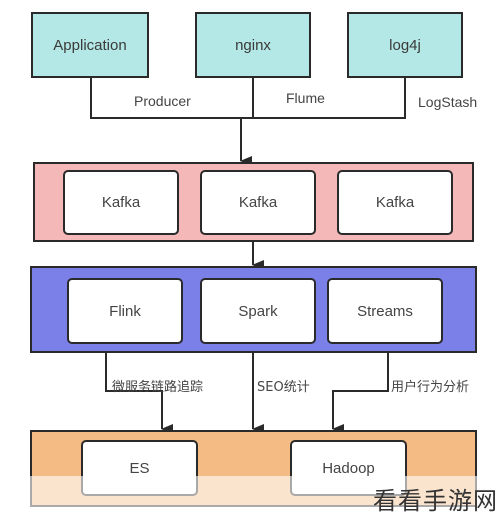 Image resolution: width=500 pixels, height=516 pixels. I want to click on source-nginx-label: nginx, so click(253, 45).